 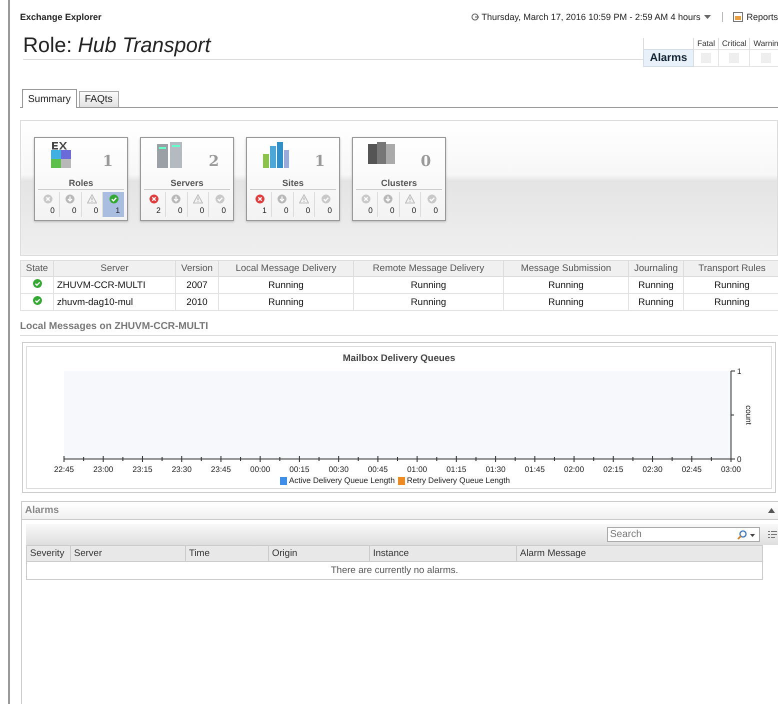 What do you see at coordinates (37, 268) in the screenshot?
I see `column-header: State` at bounding box center [37, 268].